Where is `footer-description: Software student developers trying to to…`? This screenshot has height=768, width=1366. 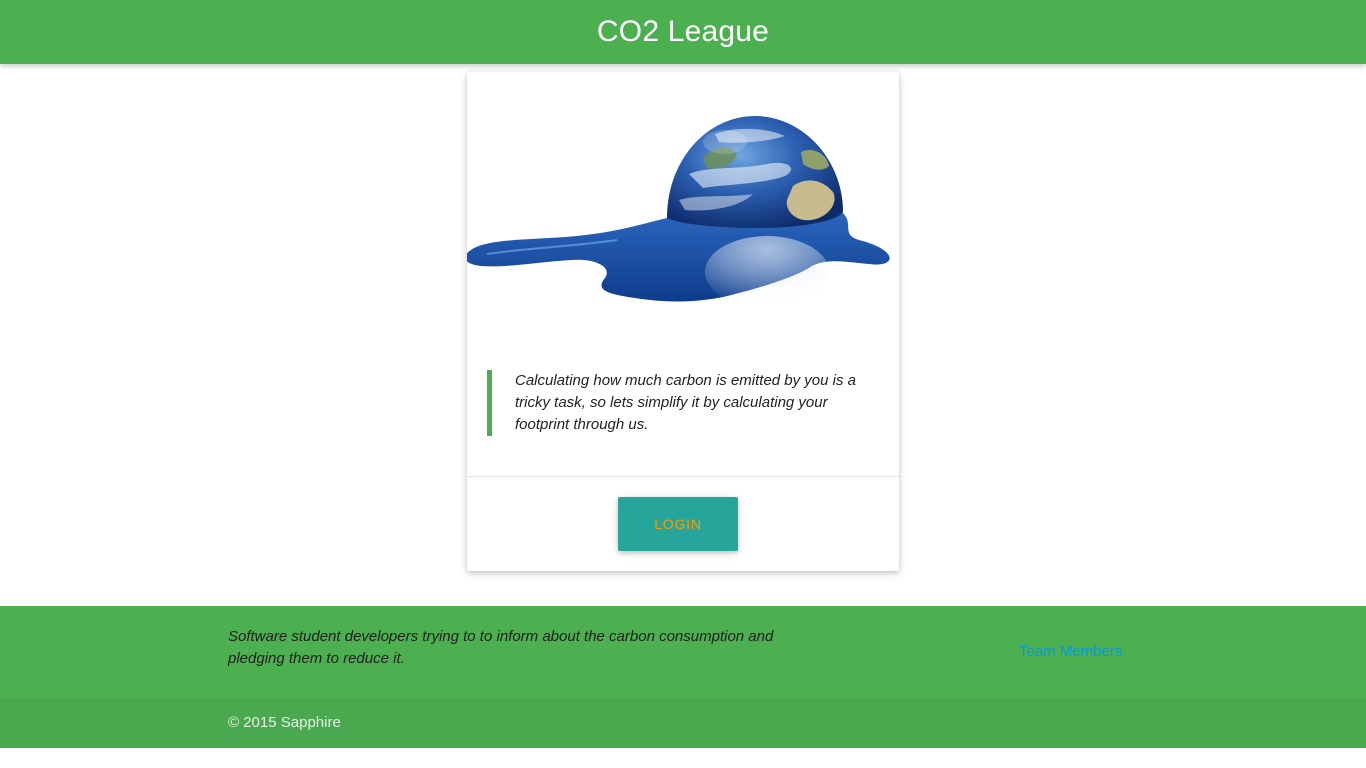 footer-description: Software student developers trying to to… is located at coordinates (501, 647).